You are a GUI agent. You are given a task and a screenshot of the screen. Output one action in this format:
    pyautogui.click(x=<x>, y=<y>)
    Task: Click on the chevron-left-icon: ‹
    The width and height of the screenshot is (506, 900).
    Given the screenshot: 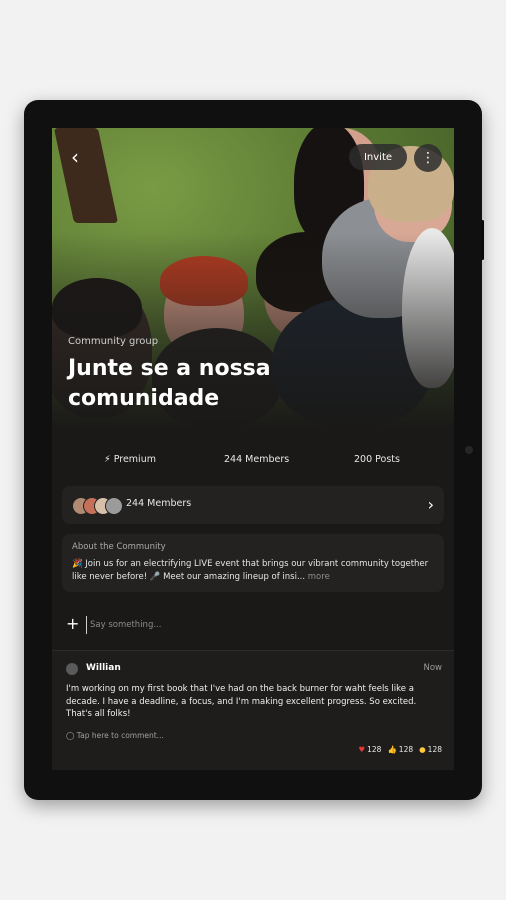 What is the action you would take?
    pyautogui.click(x=75, y=157)
    